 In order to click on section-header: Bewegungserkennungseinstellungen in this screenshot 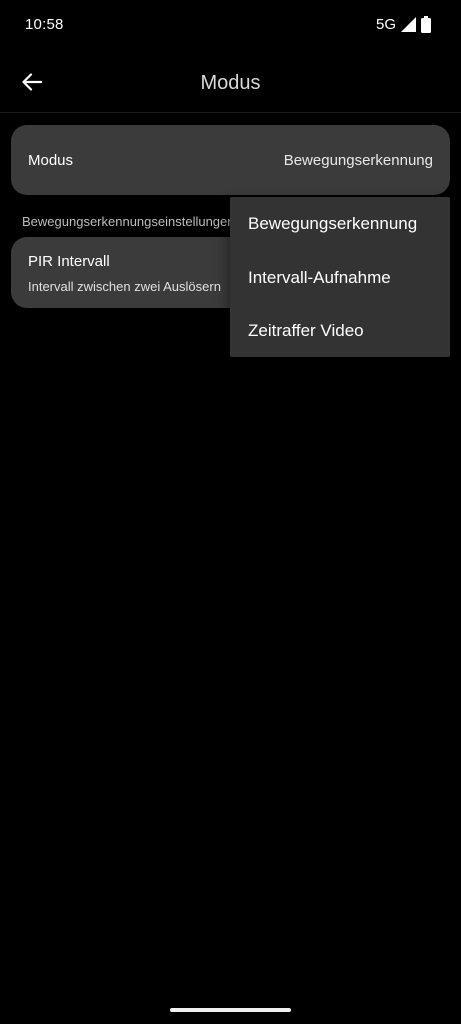, I will do `click(127, 221)`.